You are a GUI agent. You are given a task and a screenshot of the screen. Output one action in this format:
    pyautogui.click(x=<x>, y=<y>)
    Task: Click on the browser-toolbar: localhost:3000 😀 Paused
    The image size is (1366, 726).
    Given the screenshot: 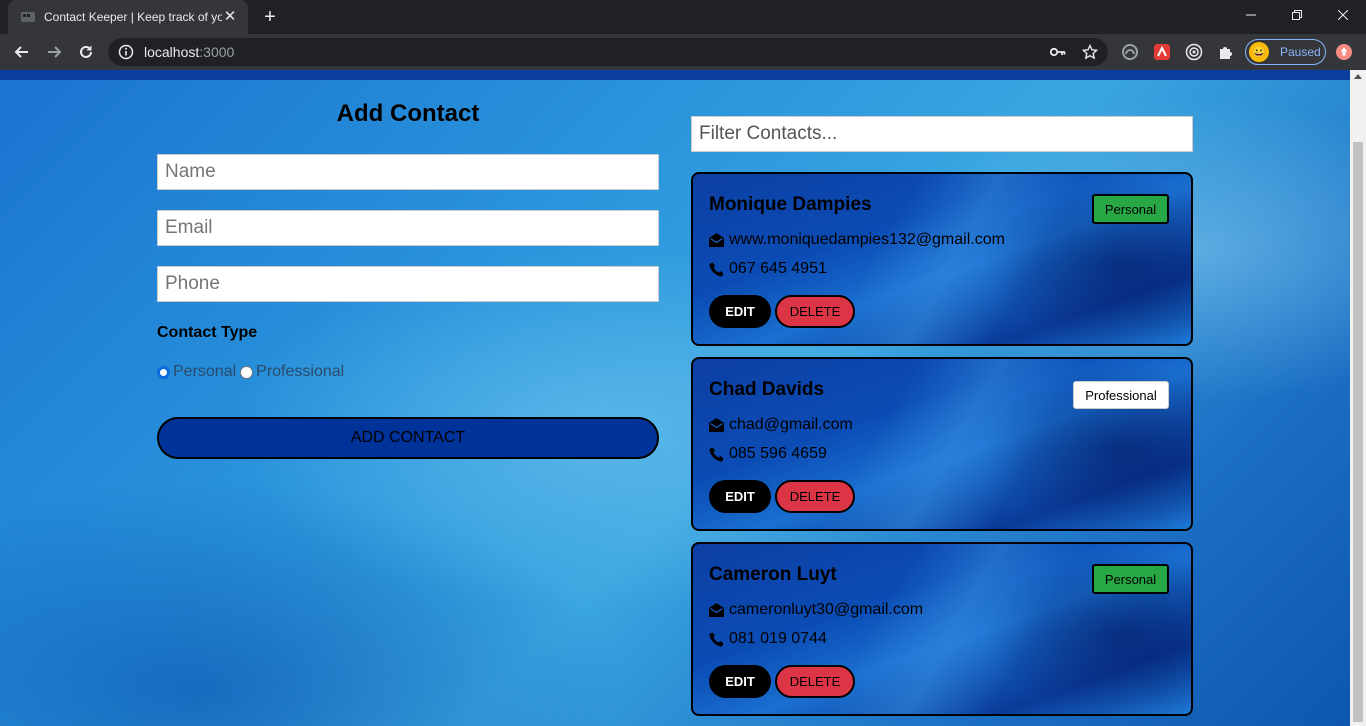 What is the action you would take?
    pyautogui.click(x=683, y=52)
    